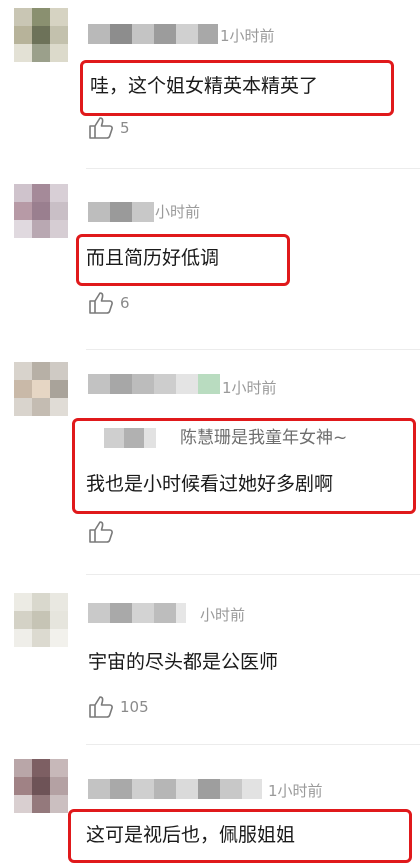 This screenshot has width=420, height=866. I want to click on like-count: 6, so click(125, 303).